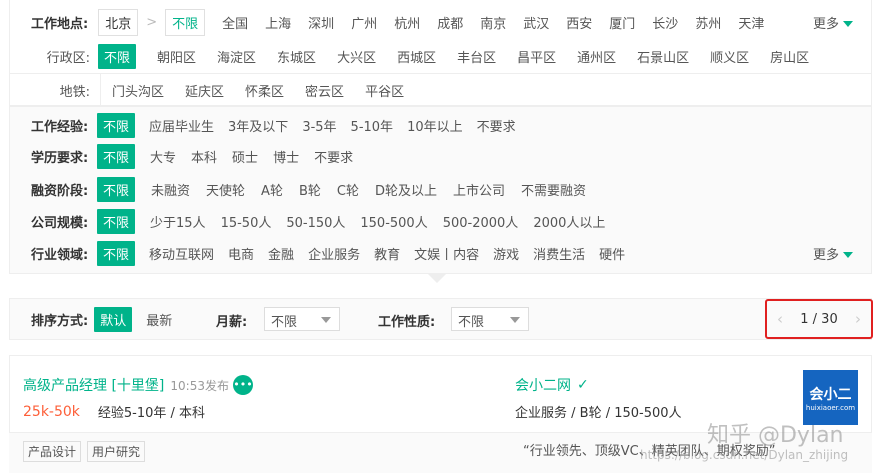 This screenshot has height=473, width=882. Describe the element at coordinates (176, 56) in the screenshot. I see `district-option: 朝阳区` at that location.